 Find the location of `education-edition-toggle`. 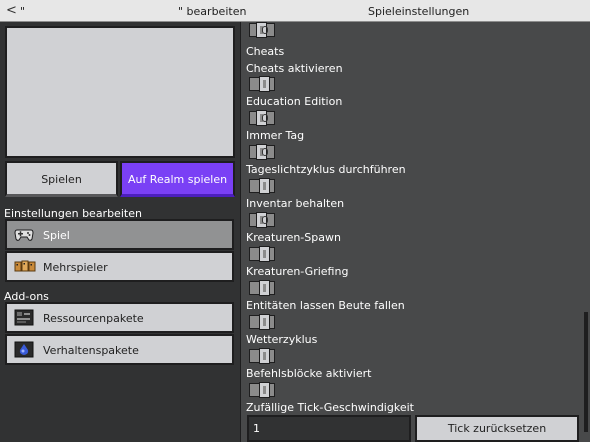

education-edition-toggle is located at coordinates (262, 118).